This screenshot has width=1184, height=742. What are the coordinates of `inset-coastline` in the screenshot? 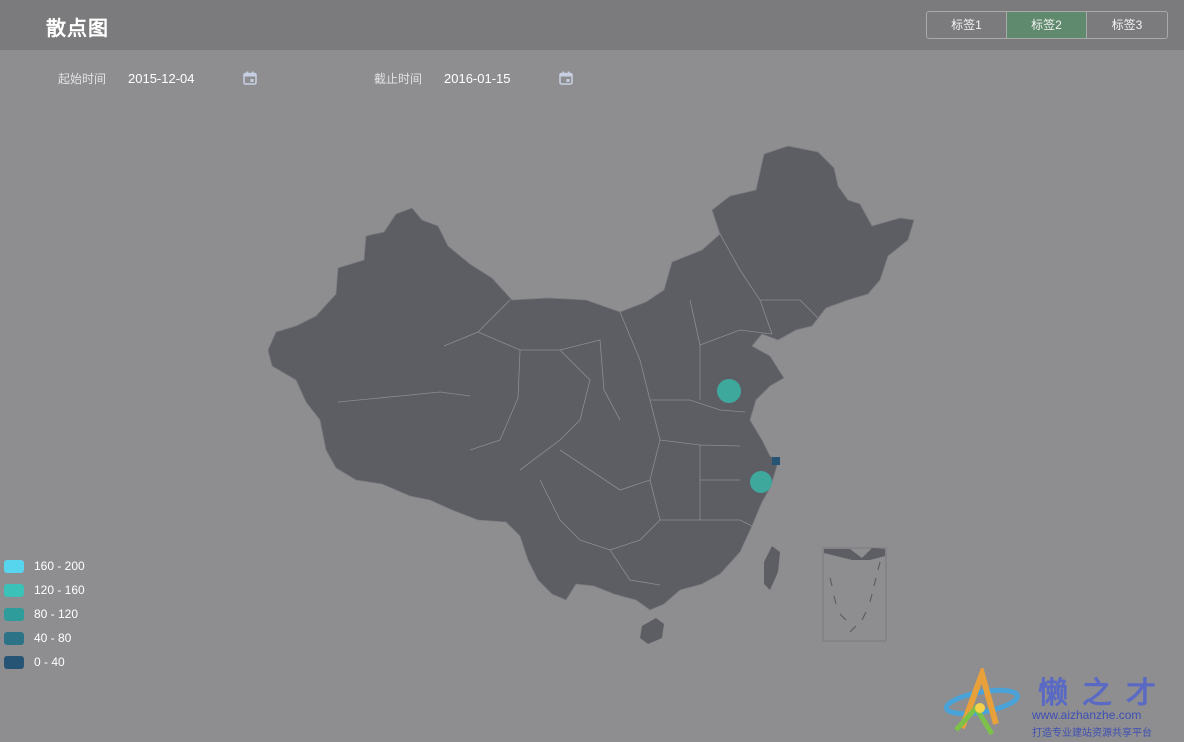 It's located at (854, 554).